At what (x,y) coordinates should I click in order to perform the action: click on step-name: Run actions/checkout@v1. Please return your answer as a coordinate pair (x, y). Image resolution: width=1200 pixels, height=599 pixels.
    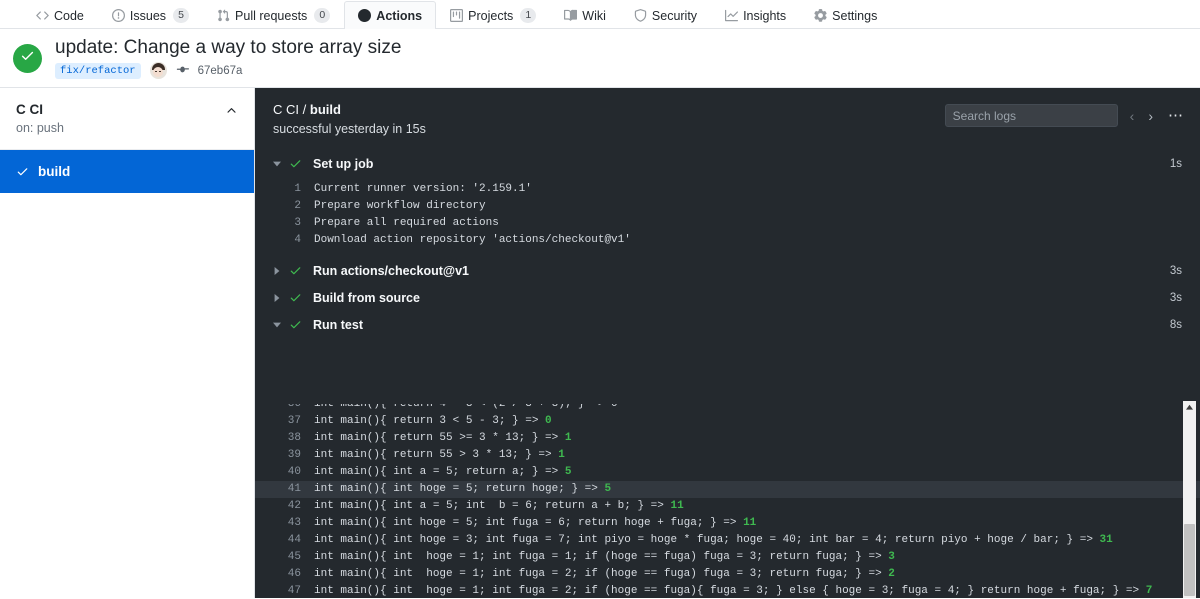
    Looking at the image, I should click on (391, 270).